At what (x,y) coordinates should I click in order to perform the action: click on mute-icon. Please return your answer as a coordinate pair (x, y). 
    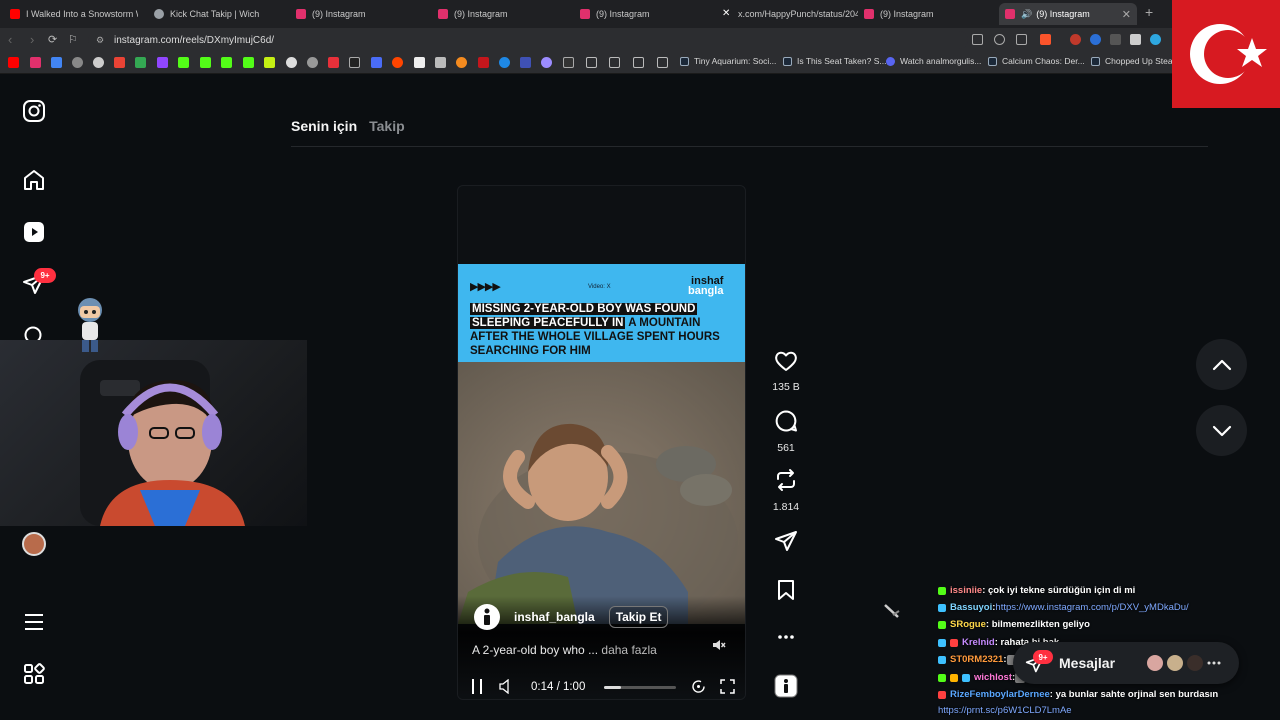
    Looking at the image, I should click on (719, 646).